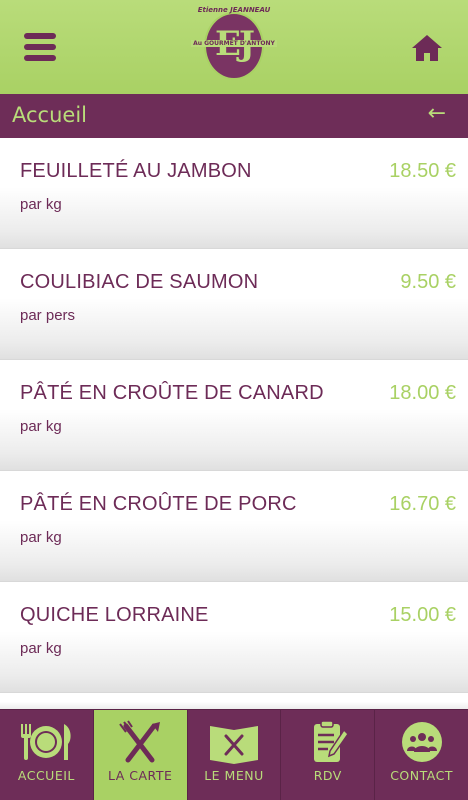 The image size is (468, 800). I want to click on tab-accueil: ACCUEIL, so click(47, 755).